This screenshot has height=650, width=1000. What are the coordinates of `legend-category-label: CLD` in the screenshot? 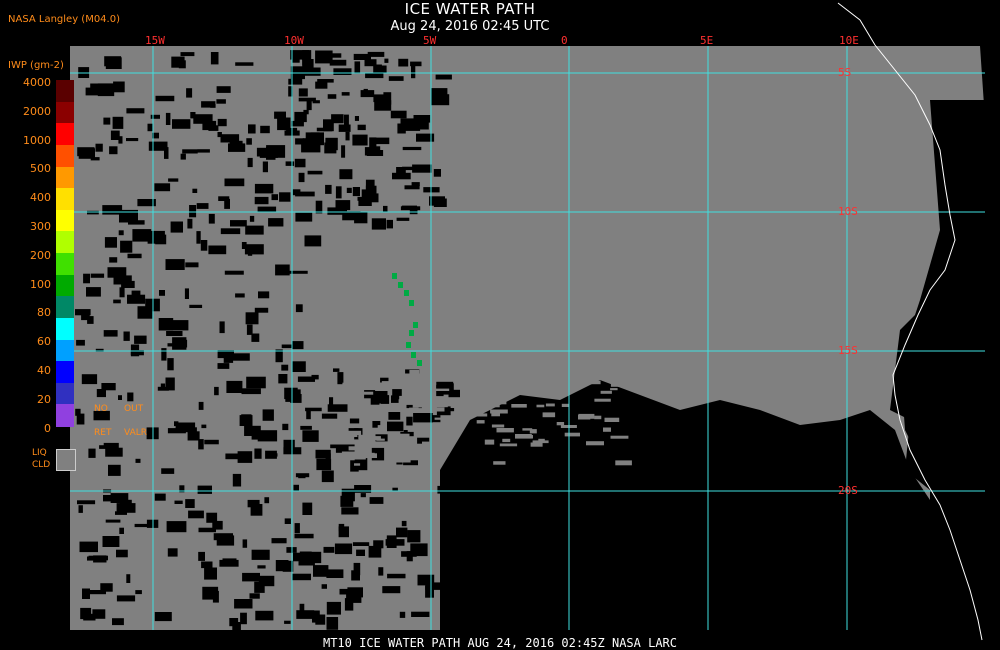 It's located at (41, 465).